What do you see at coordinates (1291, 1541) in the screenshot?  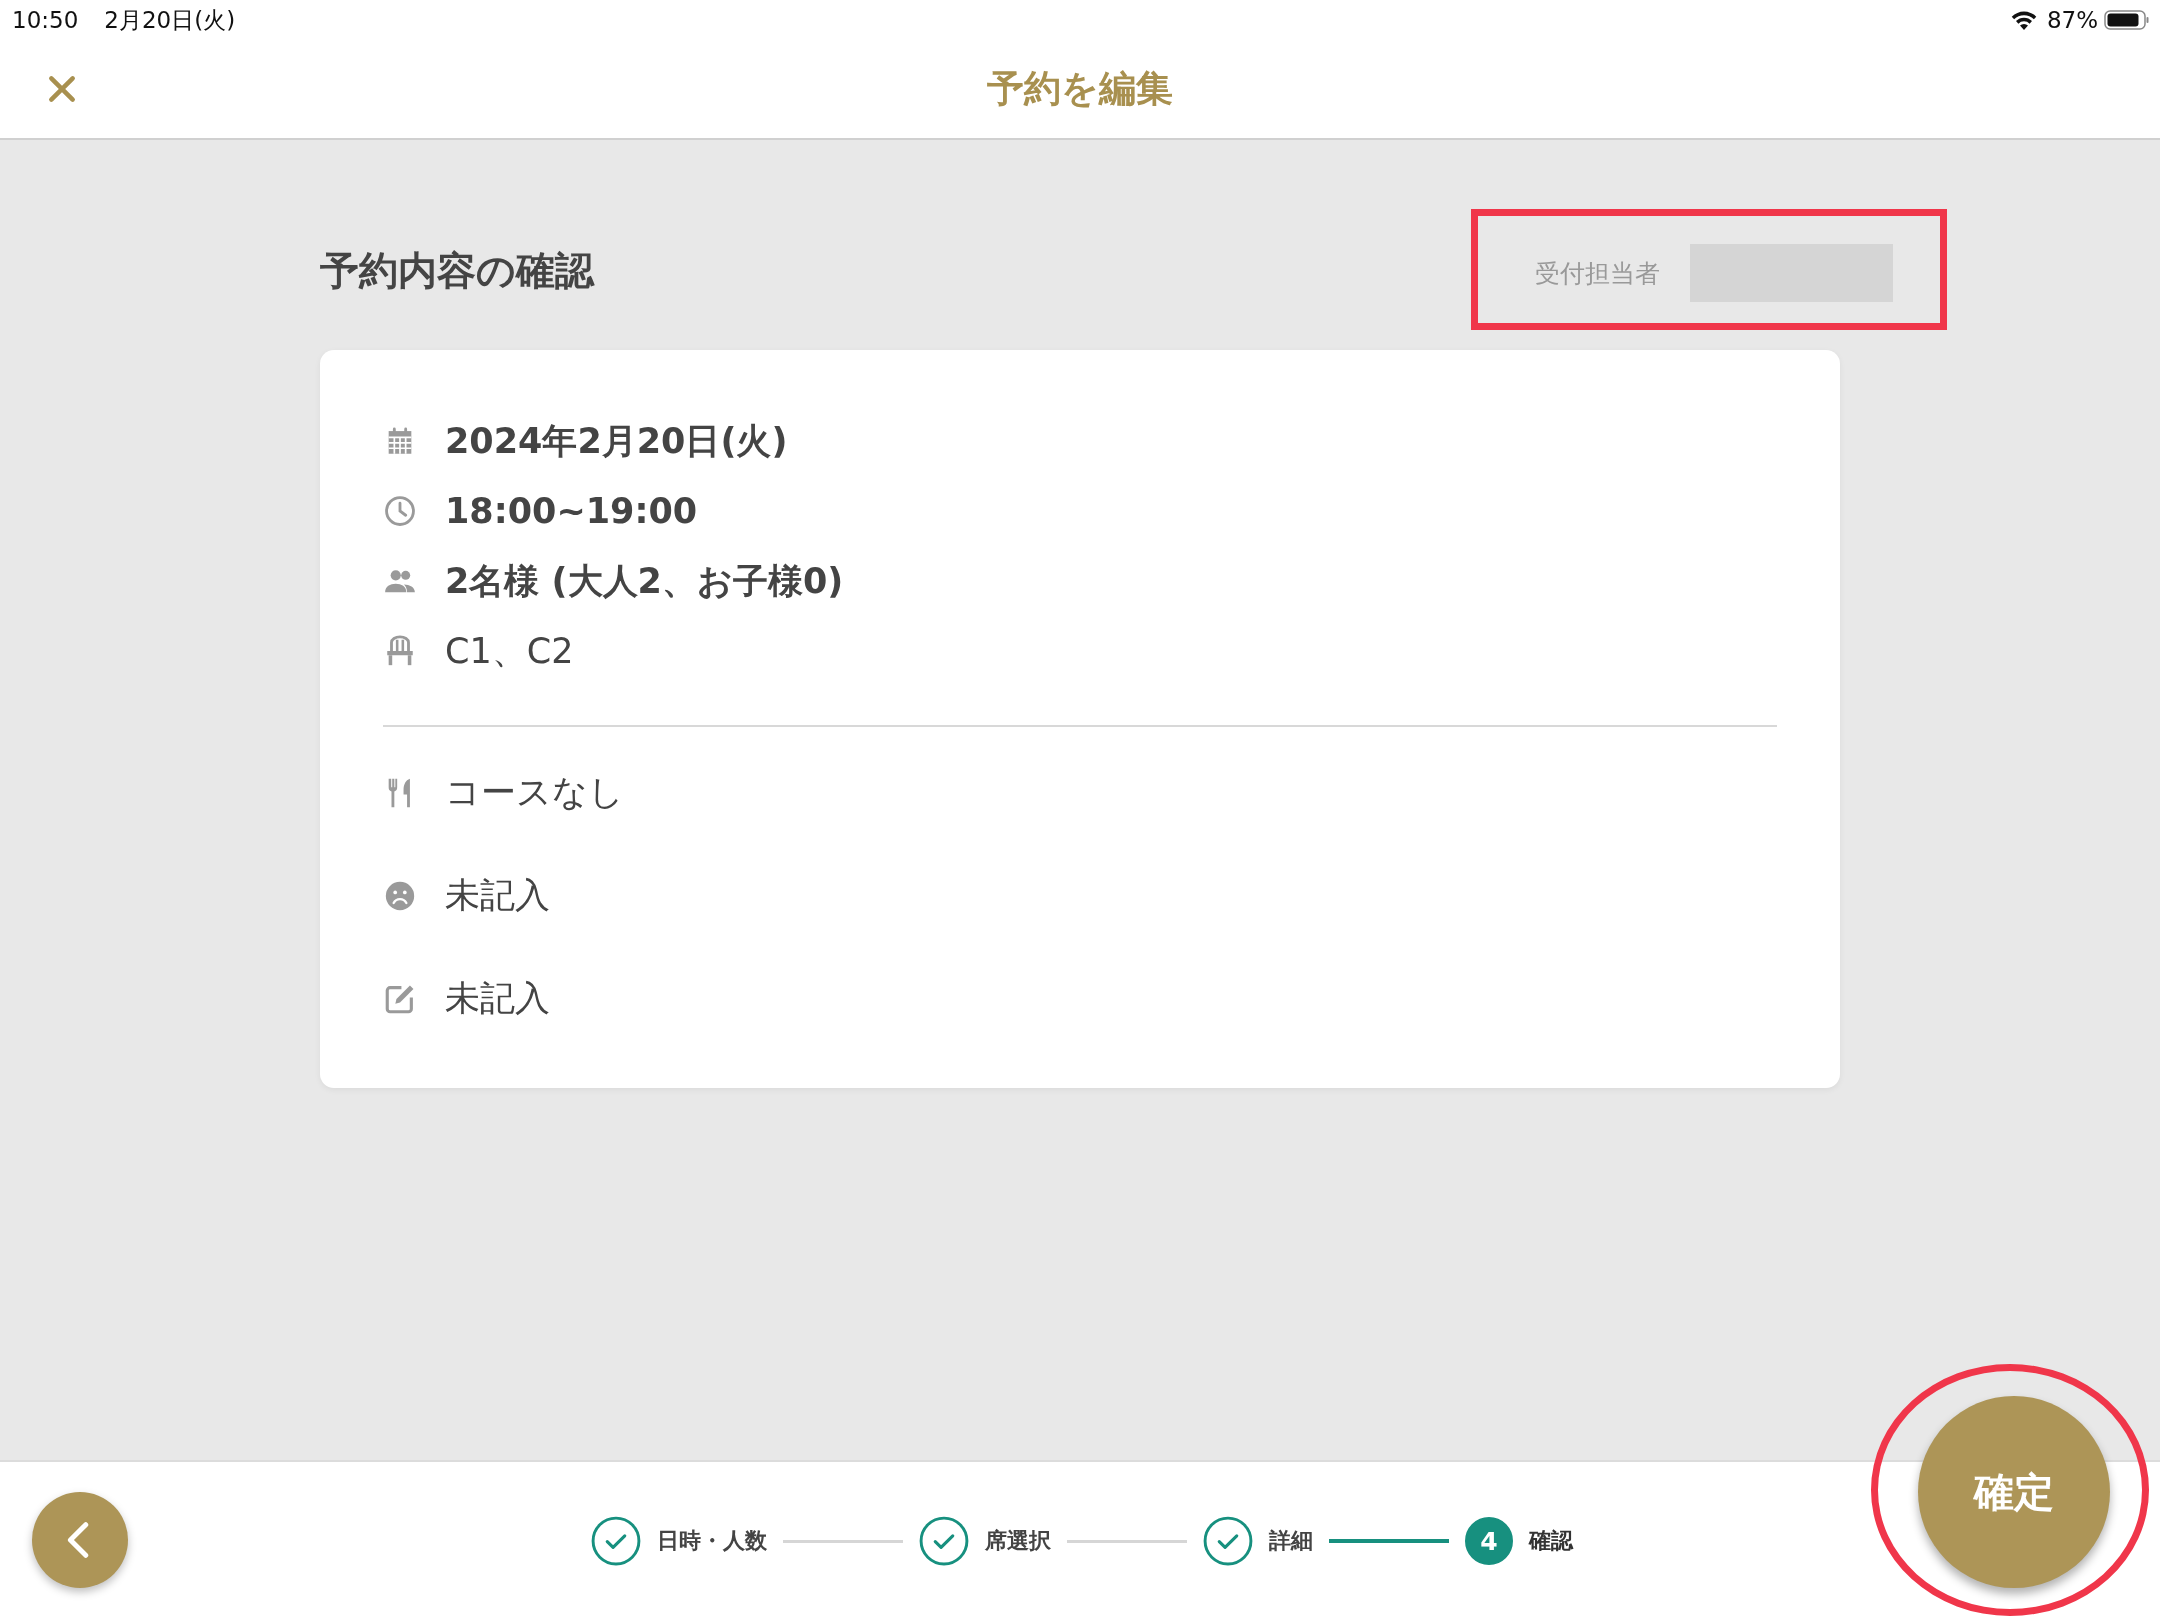 I see `step-label: 詳細` at bounding box center [1291, 1541].